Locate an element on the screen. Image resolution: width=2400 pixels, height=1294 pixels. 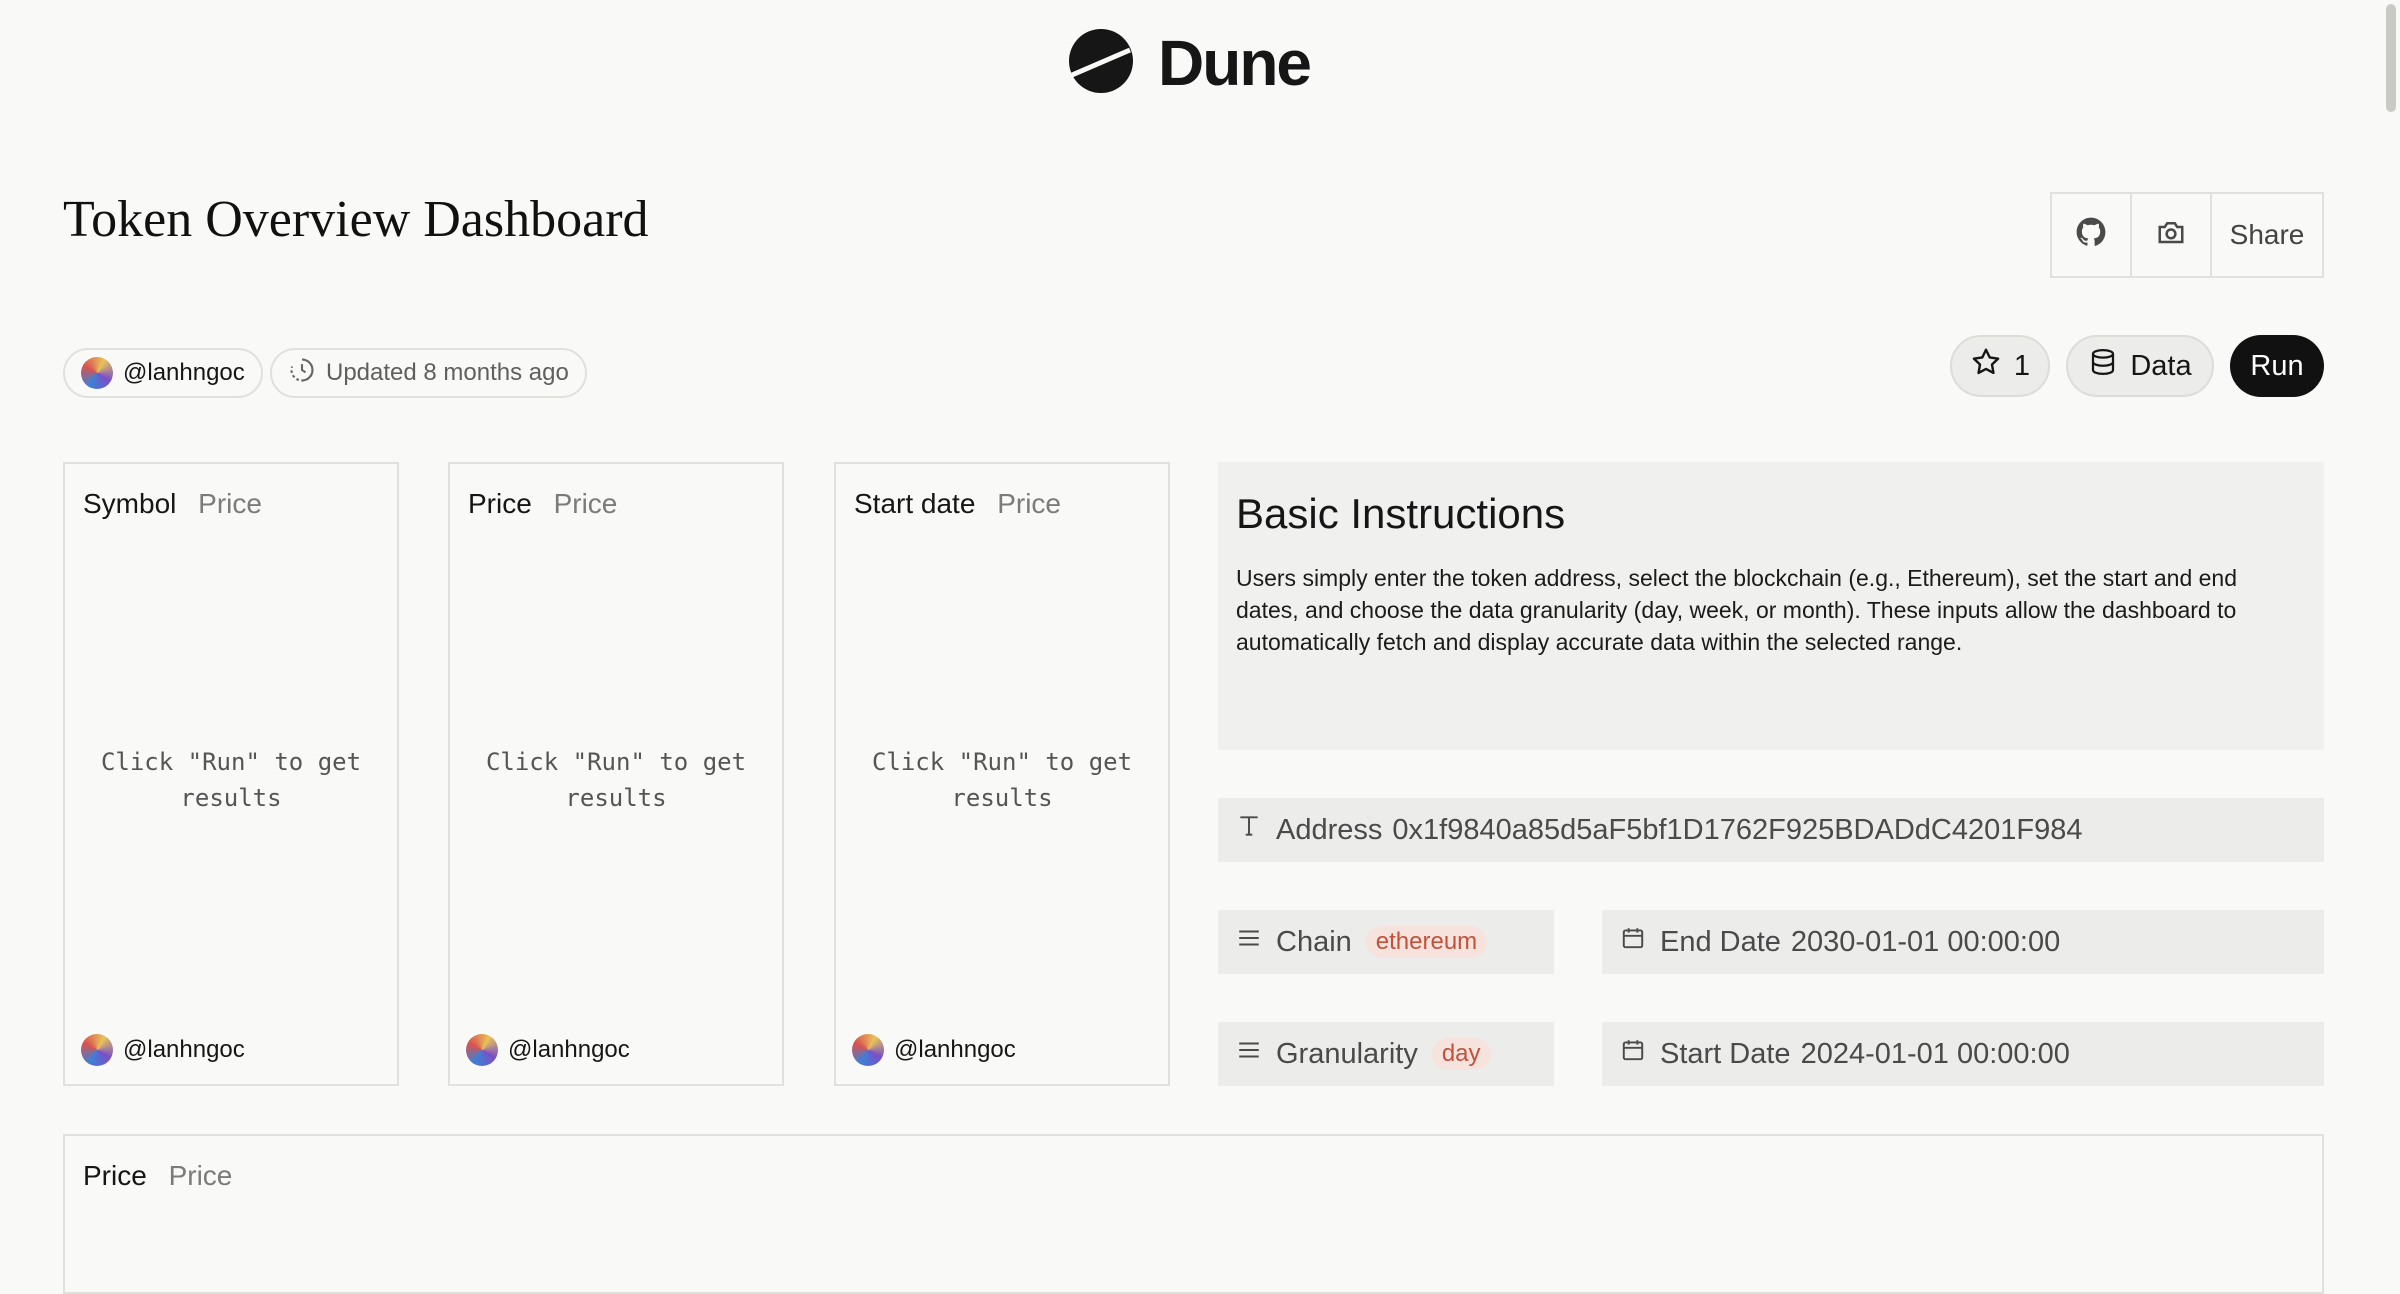
end-date-param: End Date 2030-01-01 00:00:00 is located at coordinates (1963, 942).